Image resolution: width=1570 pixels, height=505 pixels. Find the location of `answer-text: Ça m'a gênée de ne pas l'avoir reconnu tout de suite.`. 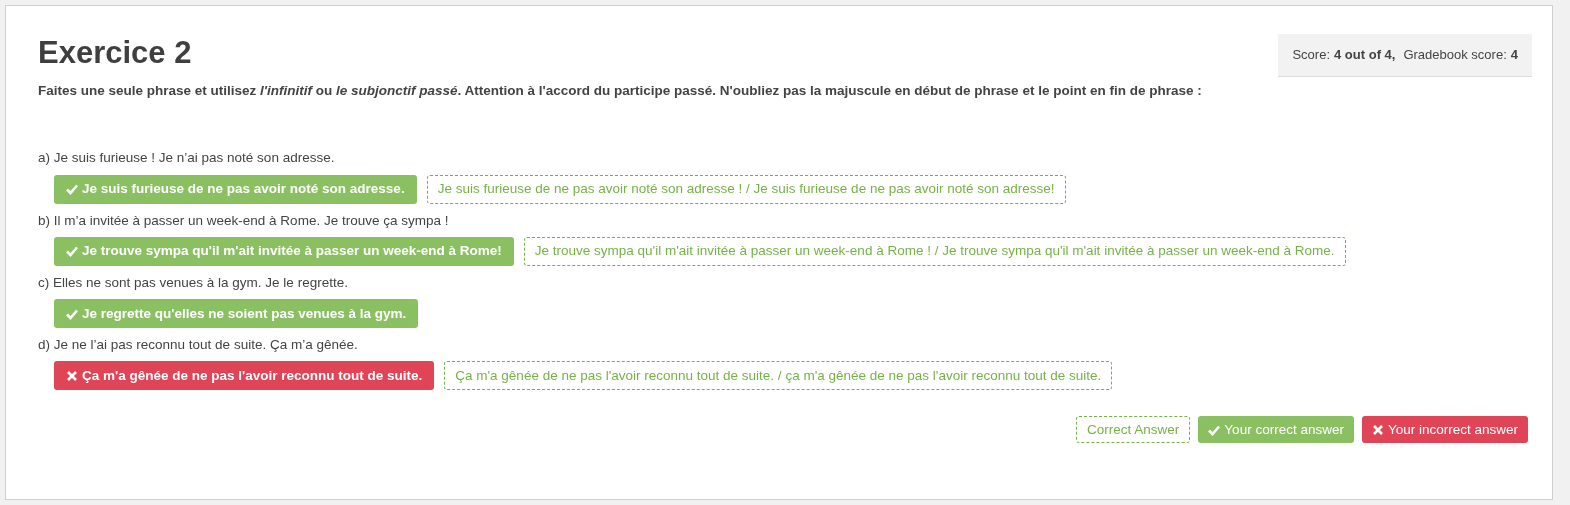

answer-text: Ça m'a gênée de ne pas l'avoir reconnu tout de suite. is located at coordinates (252, 375).